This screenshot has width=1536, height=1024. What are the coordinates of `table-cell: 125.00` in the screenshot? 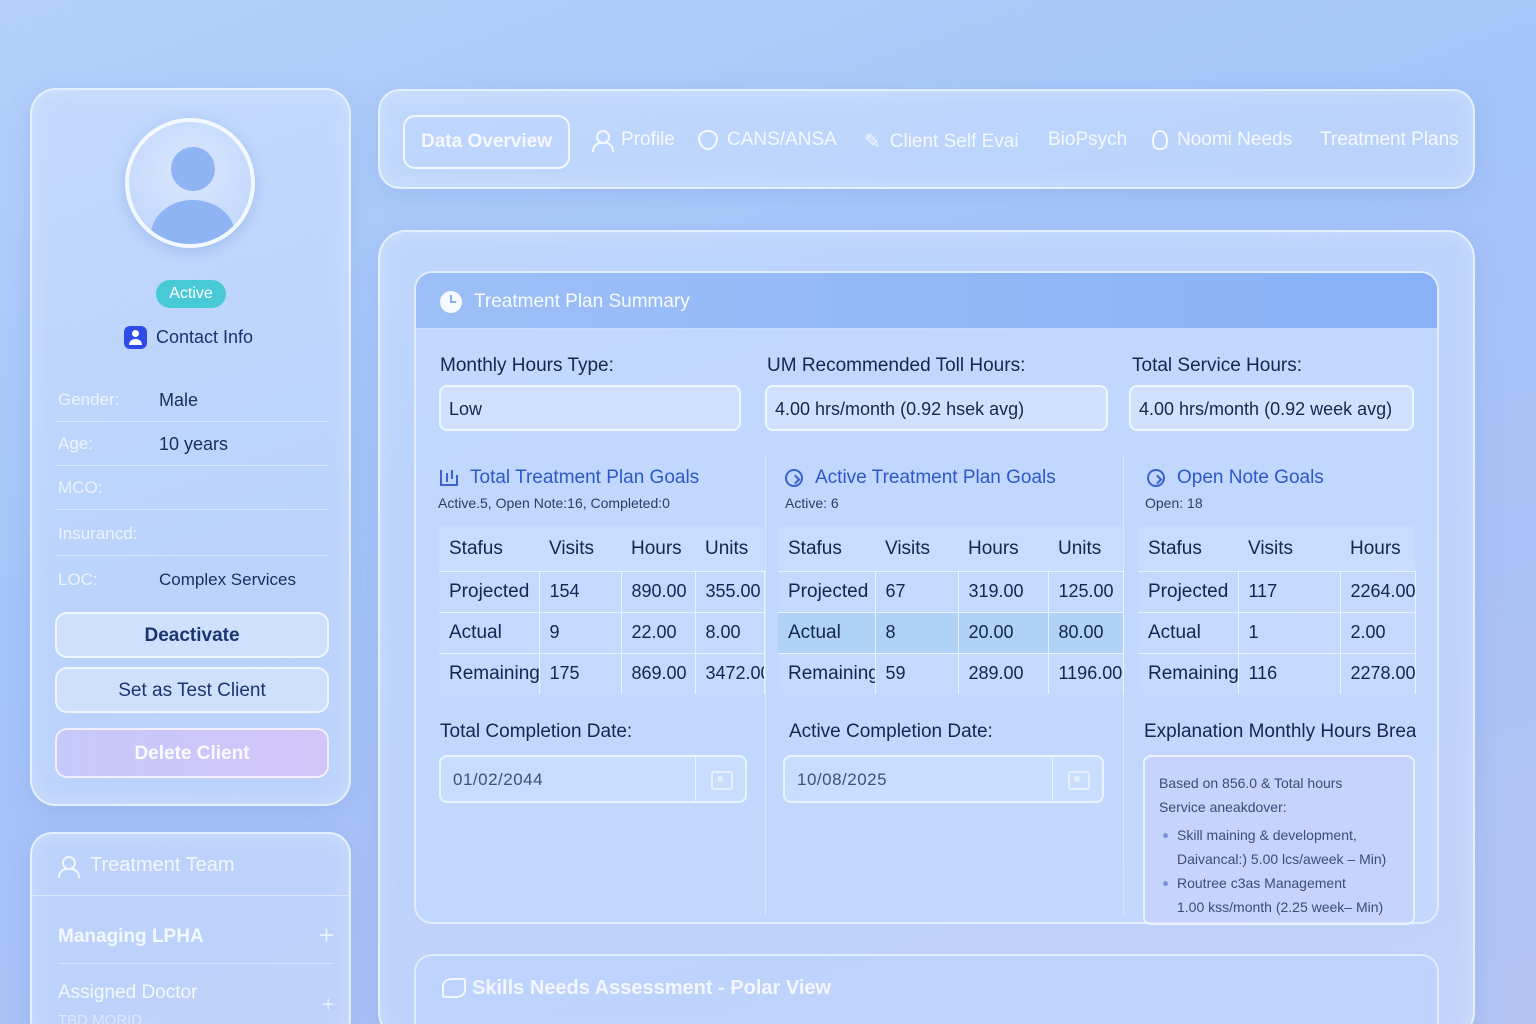 It's located at (1086, 591).